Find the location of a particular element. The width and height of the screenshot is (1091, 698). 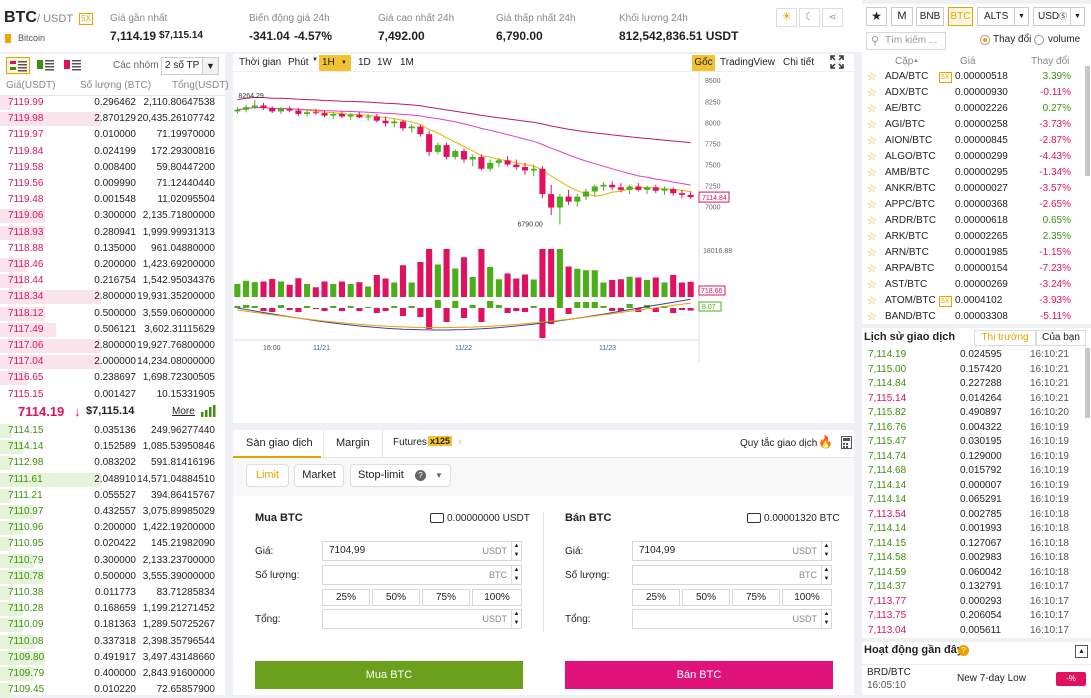

more-link: More is located at coordinates (183, 411).